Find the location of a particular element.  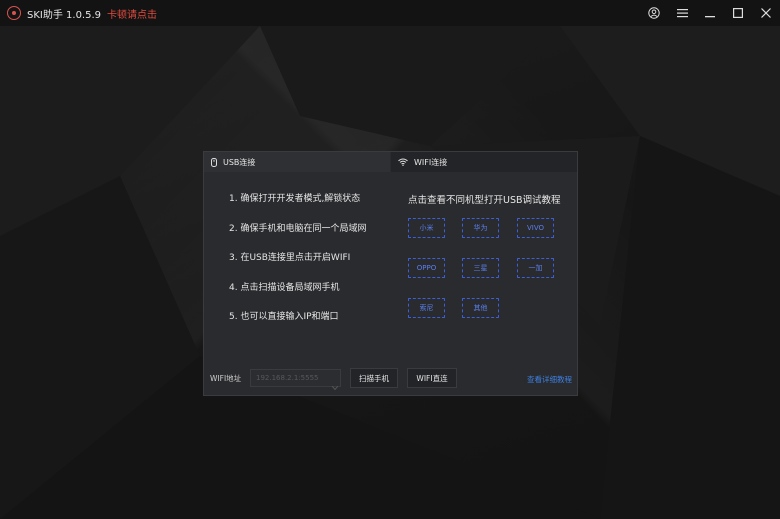

tab-wifi: WIFI连接 is located at coordinates (484, 162).